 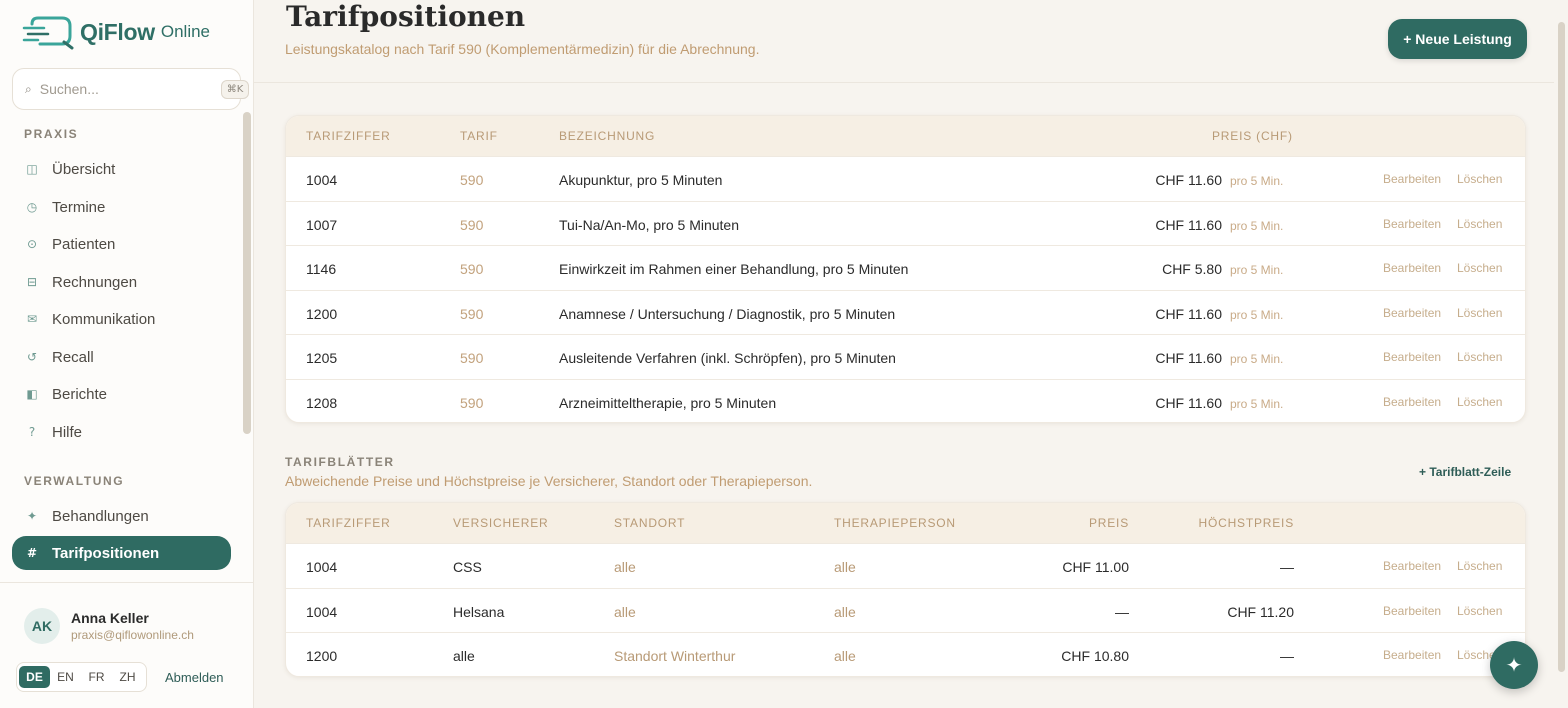 What do you see at coordinates (96, 677) in the screenshot?
I see `lang-fr-button: FR` at bounding box center [96, 677].